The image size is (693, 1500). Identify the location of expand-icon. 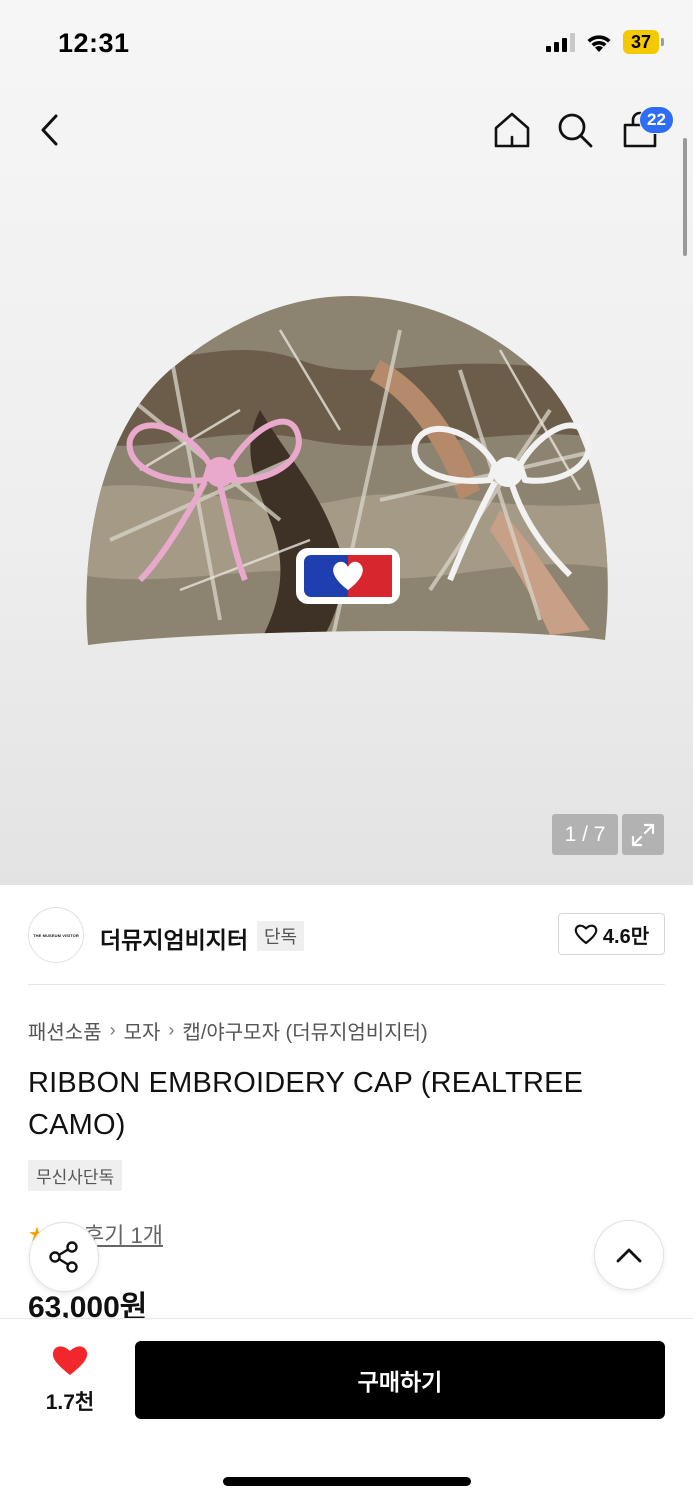
(643, 834).